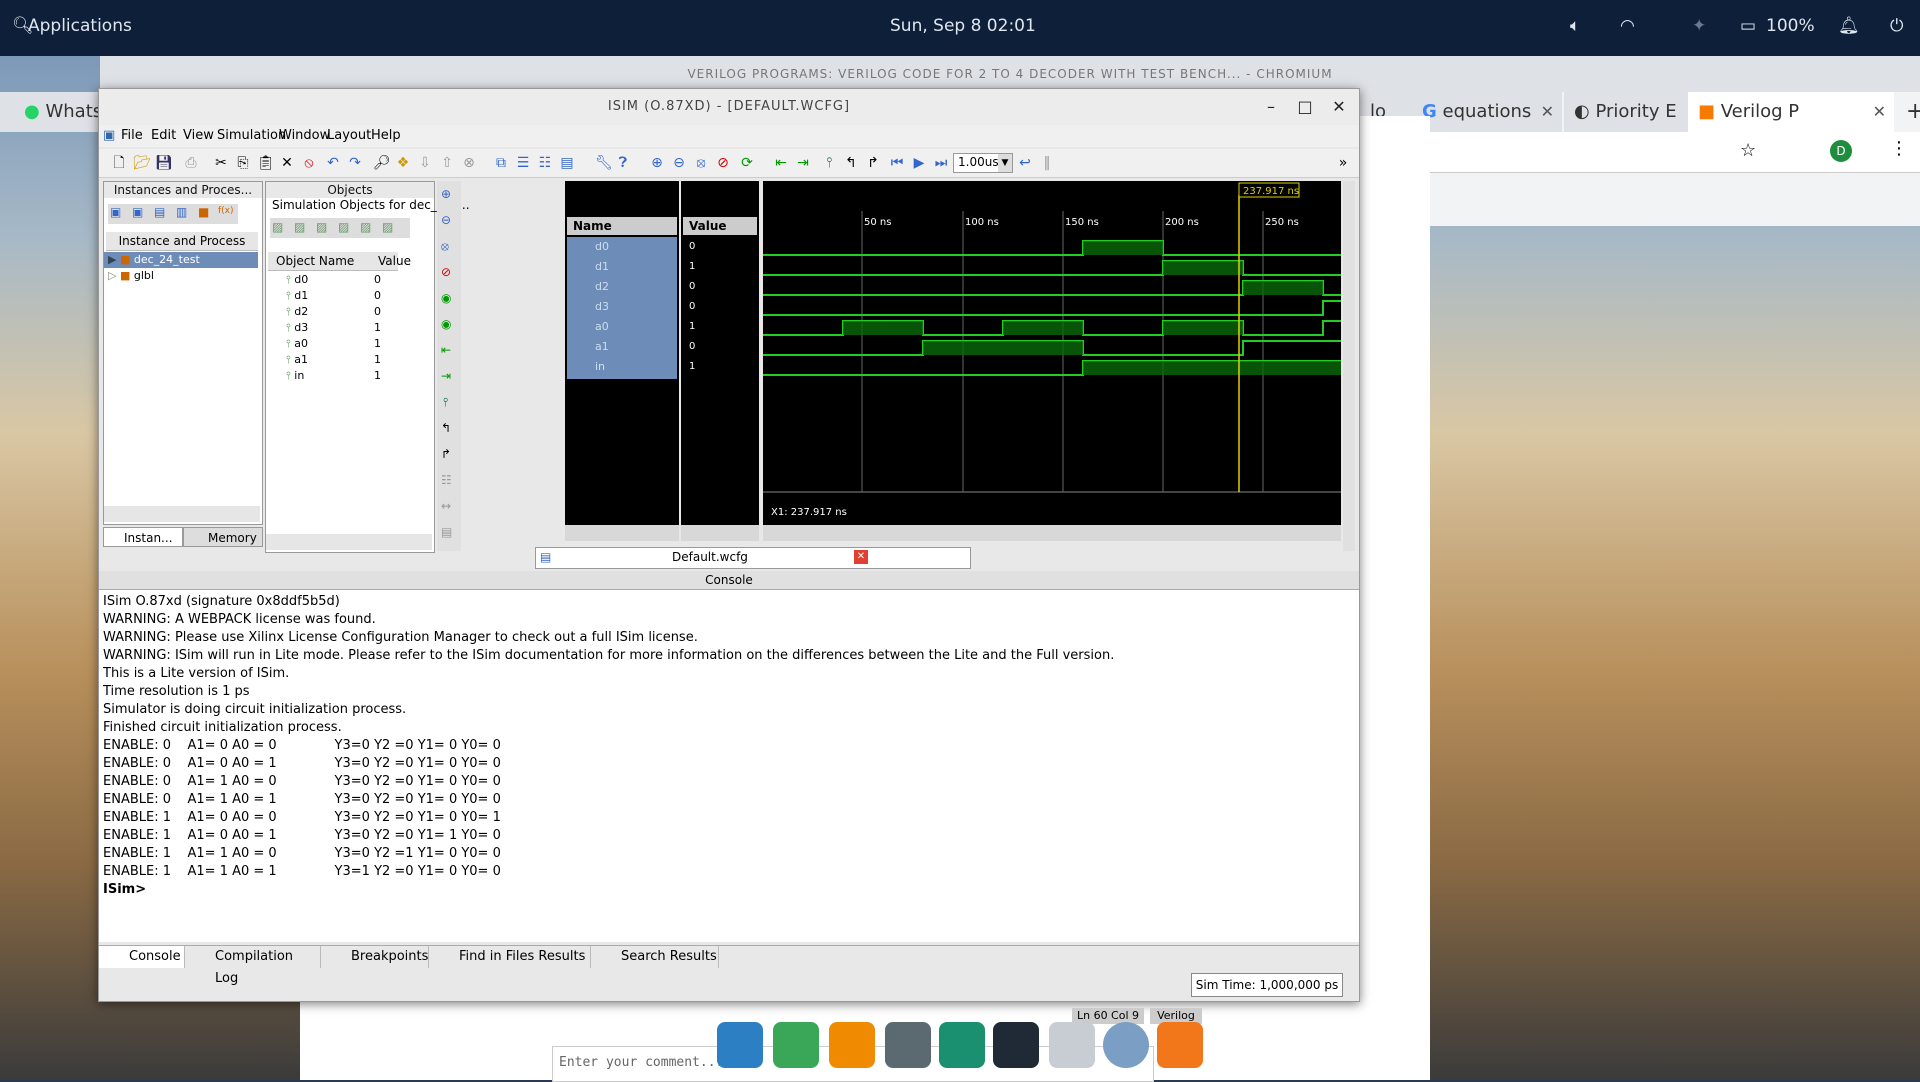 This screenshot has height=1082, width=1920. I want to click on cut-icon: ✂, so click(221, 163).